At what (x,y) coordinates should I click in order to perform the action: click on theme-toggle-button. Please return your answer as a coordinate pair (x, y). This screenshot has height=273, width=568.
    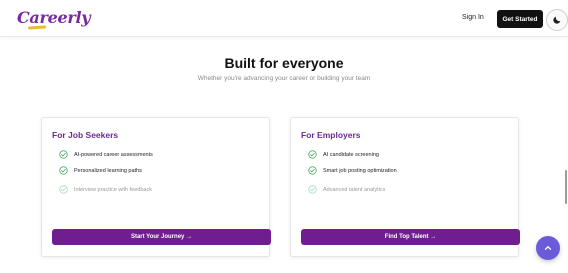
    Looking at the image, I should click on (557, 20).